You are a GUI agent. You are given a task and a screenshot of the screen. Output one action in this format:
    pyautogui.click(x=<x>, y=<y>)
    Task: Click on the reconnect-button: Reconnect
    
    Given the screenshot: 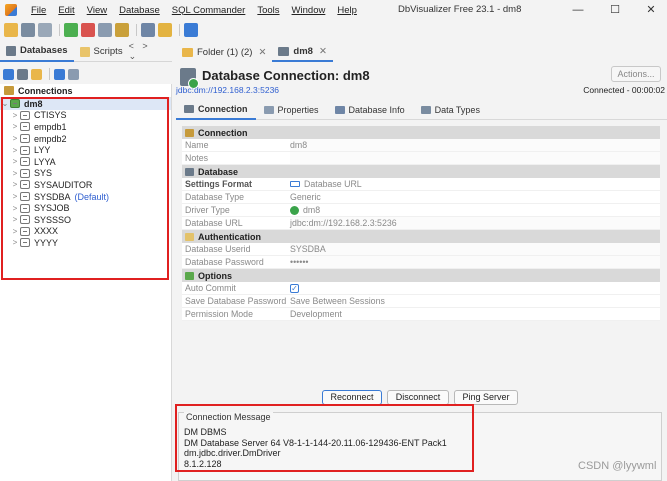 What is the action you would take?
    pyautogui.click(x=352, y=397)
    